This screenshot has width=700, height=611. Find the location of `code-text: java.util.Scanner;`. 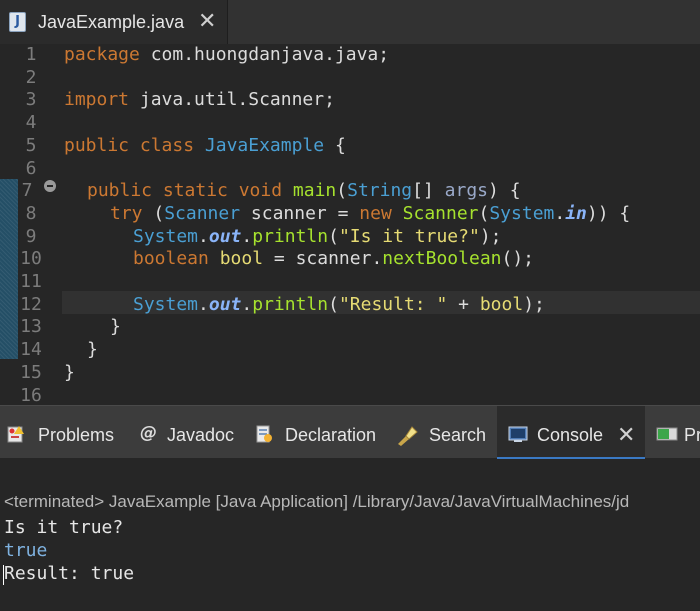

code-text: java.util.Scanner; is located at coordinates (232, 100).